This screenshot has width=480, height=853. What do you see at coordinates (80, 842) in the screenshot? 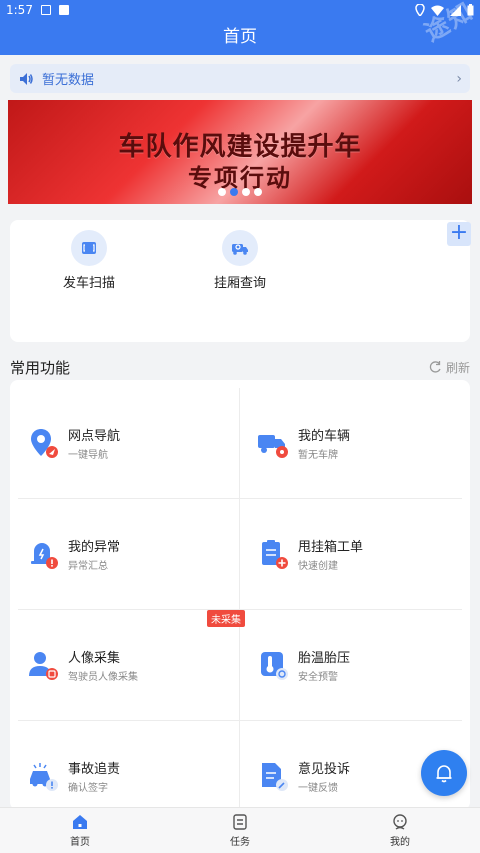
I see `tab-label: 首页` at bounding box center [80, 842].